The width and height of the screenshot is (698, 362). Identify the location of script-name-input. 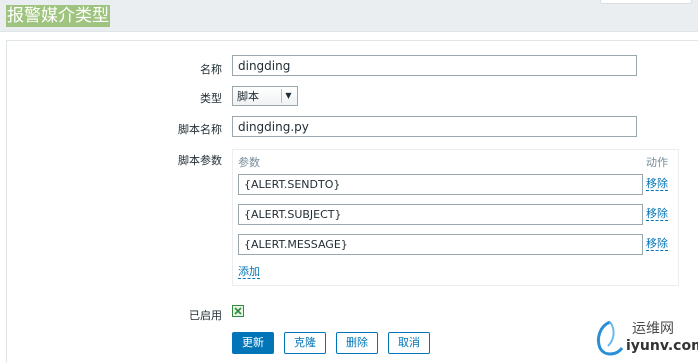
(434, 126).